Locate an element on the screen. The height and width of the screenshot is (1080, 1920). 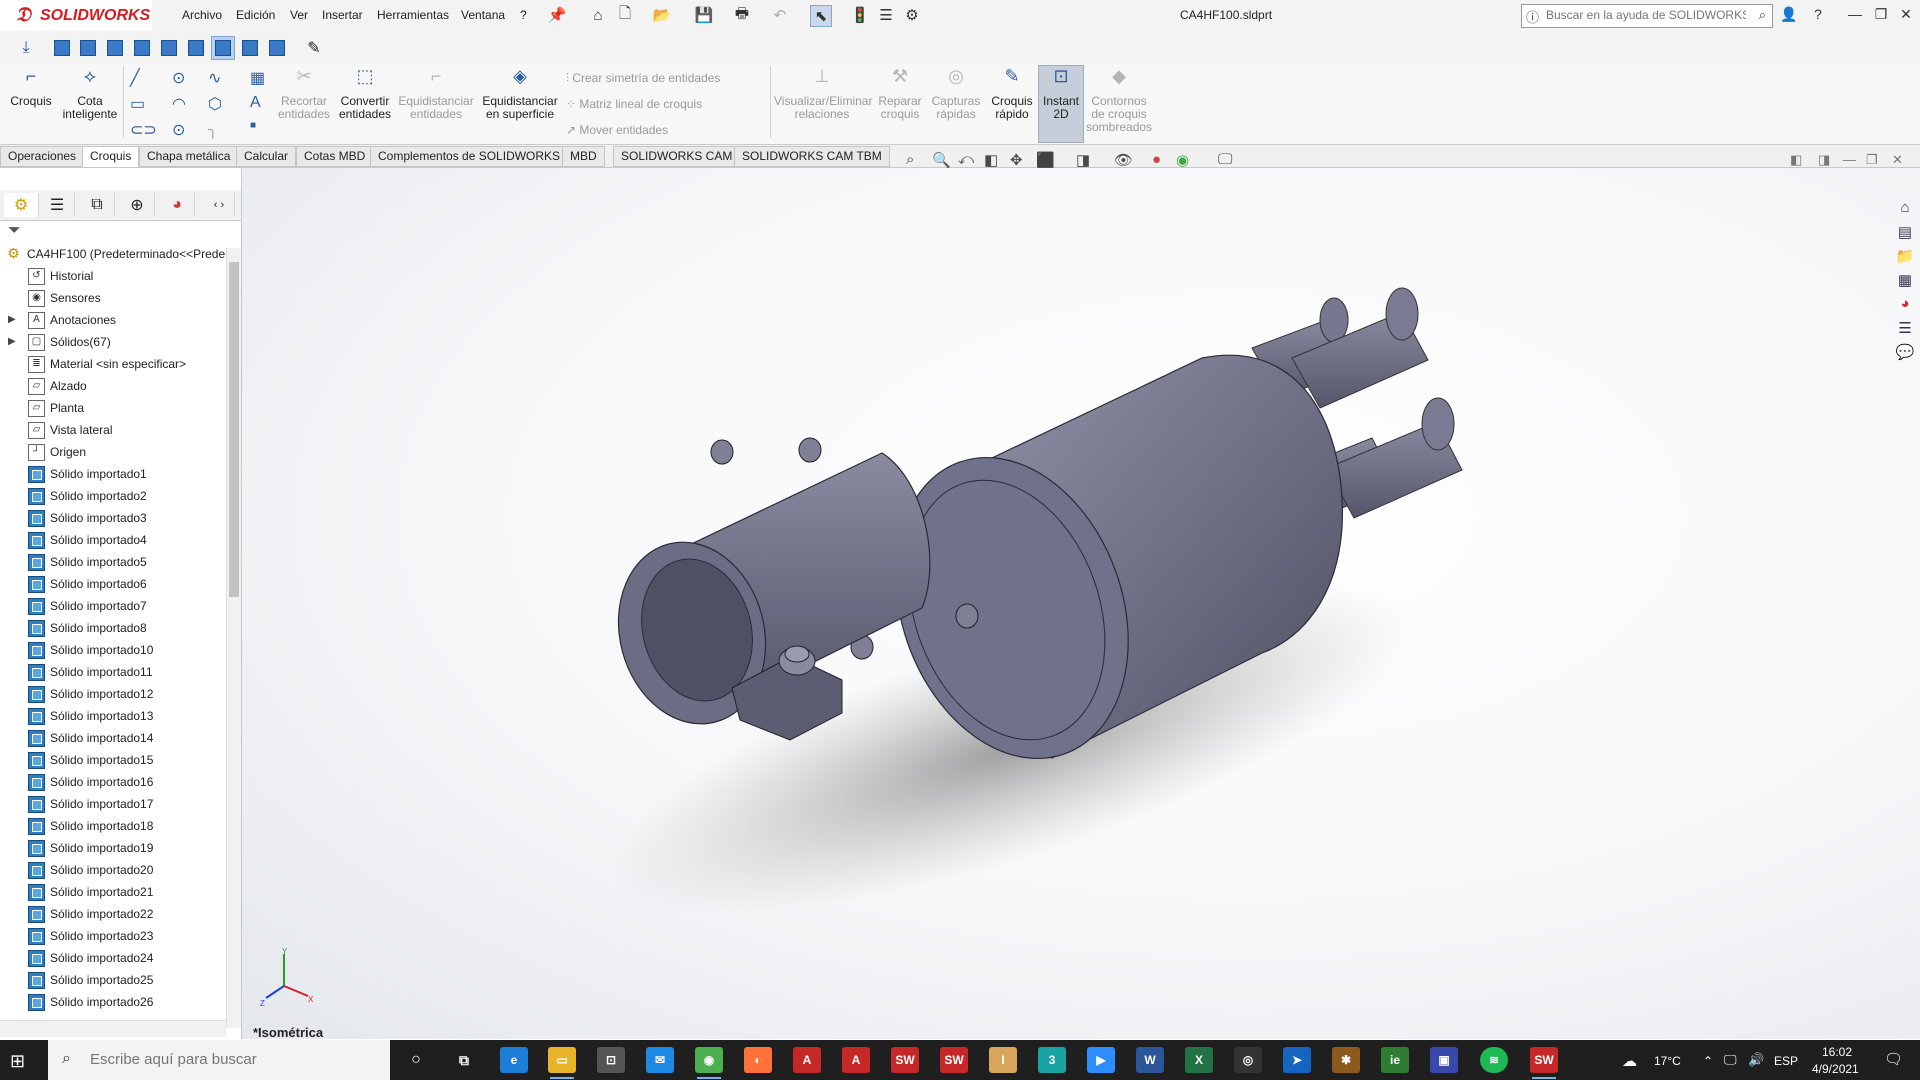
tab-calcular: Calcular is located at coordinates (266, 156).